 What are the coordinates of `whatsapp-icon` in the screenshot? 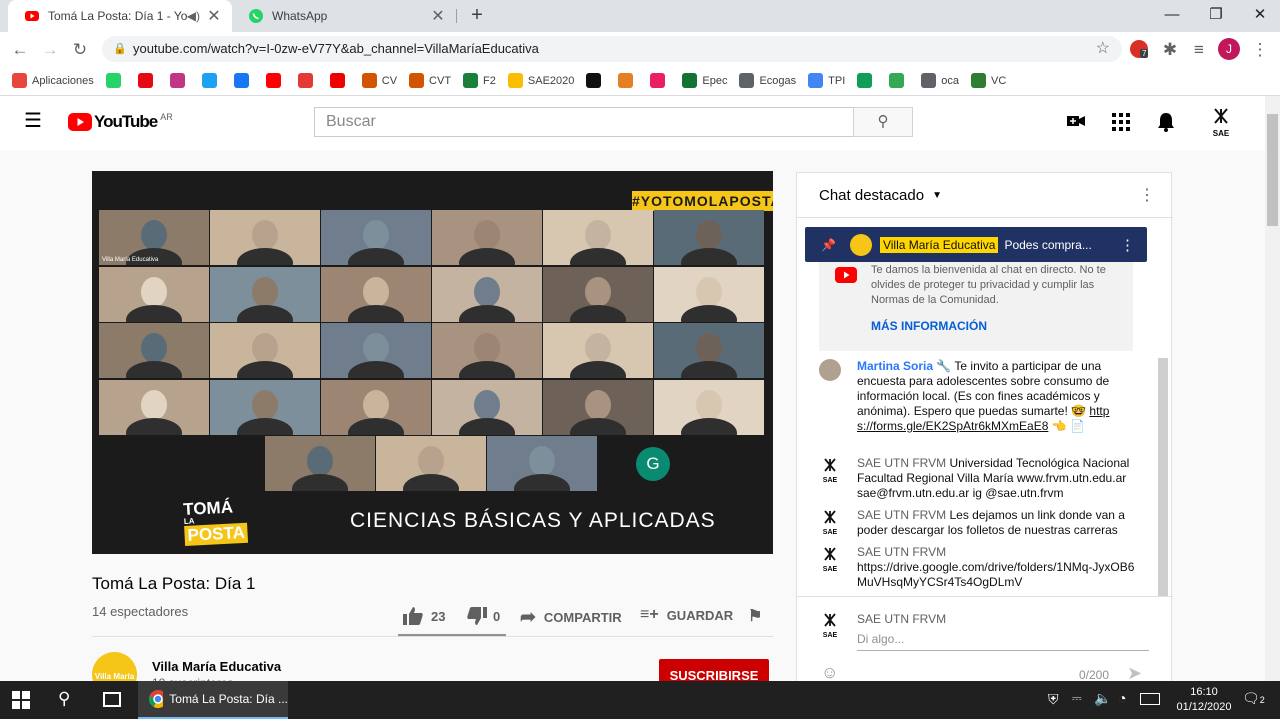 It's located at (256, 16).